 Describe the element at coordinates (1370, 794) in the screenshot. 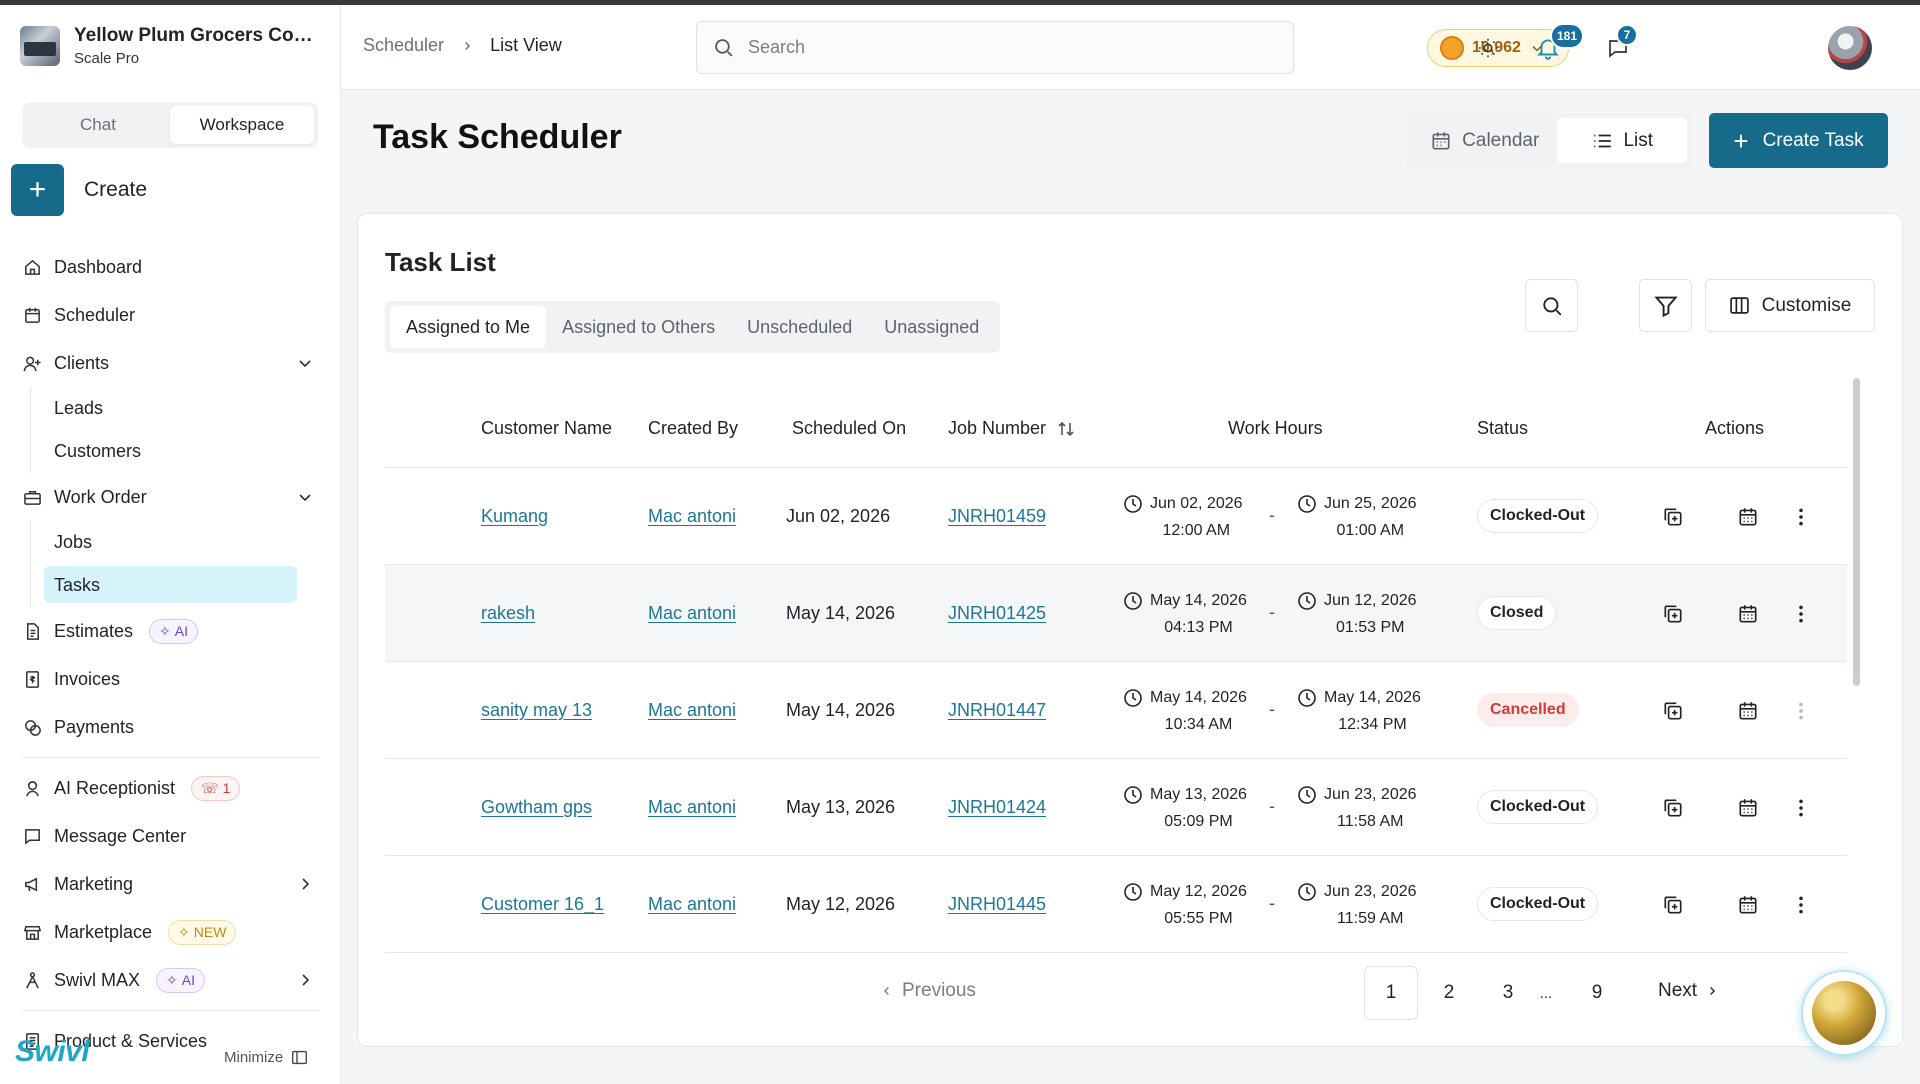

I see `end-date: Jun 23, 2026` at that location.